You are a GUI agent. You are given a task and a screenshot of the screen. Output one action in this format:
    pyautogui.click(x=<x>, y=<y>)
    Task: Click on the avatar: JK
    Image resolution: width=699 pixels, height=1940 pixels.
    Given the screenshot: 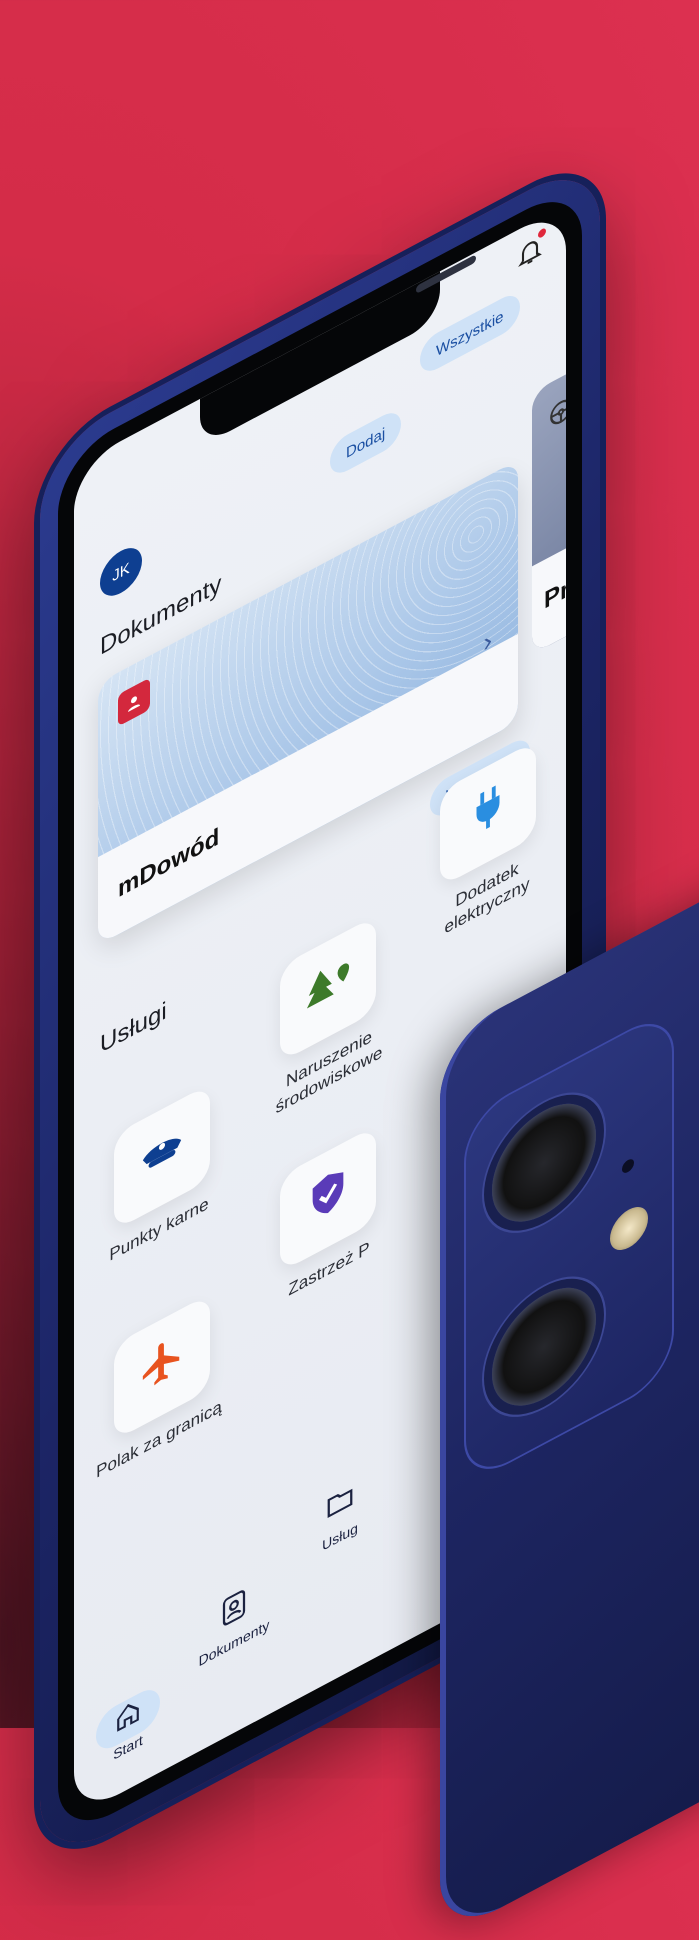 What is the action you would take?
    pyautogui.click(x=121, y=572)
    